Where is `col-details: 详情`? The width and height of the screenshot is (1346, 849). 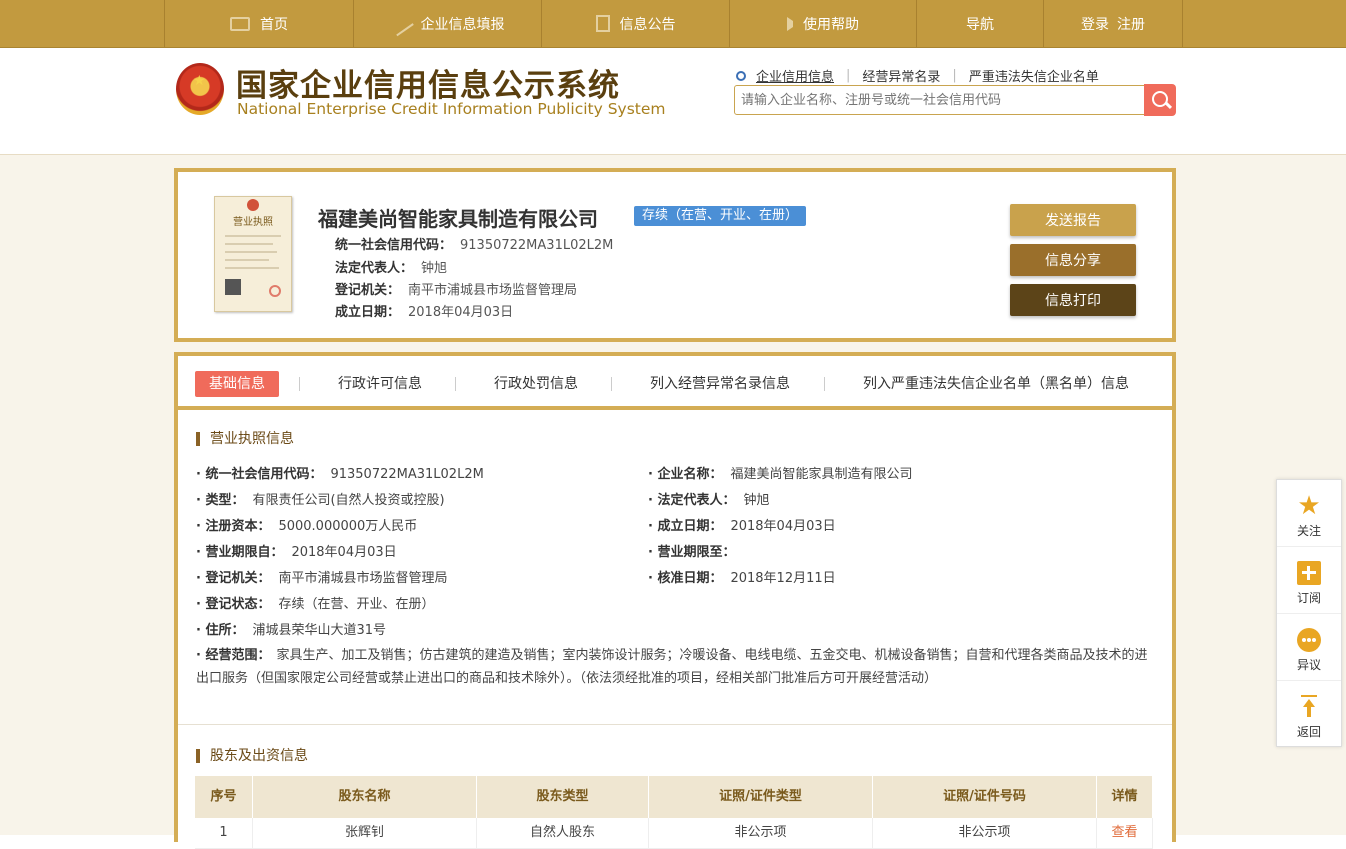
col-details: 详情 is located at coordinates (1125, 797).